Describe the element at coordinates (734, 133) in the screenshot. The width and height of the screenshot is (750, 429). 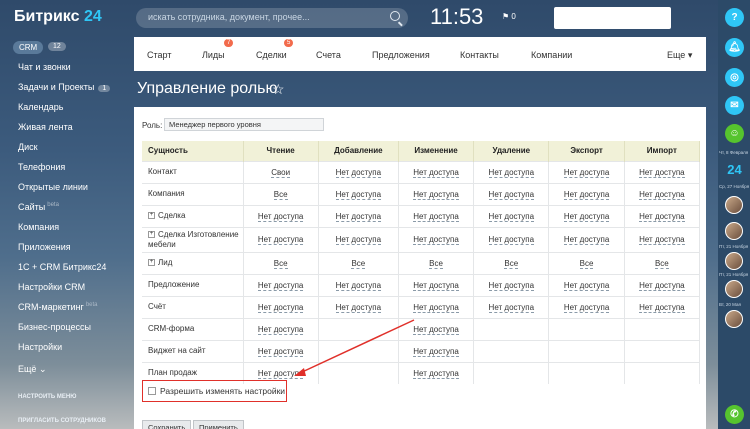
I see `bot-icon: ☺` at that location.